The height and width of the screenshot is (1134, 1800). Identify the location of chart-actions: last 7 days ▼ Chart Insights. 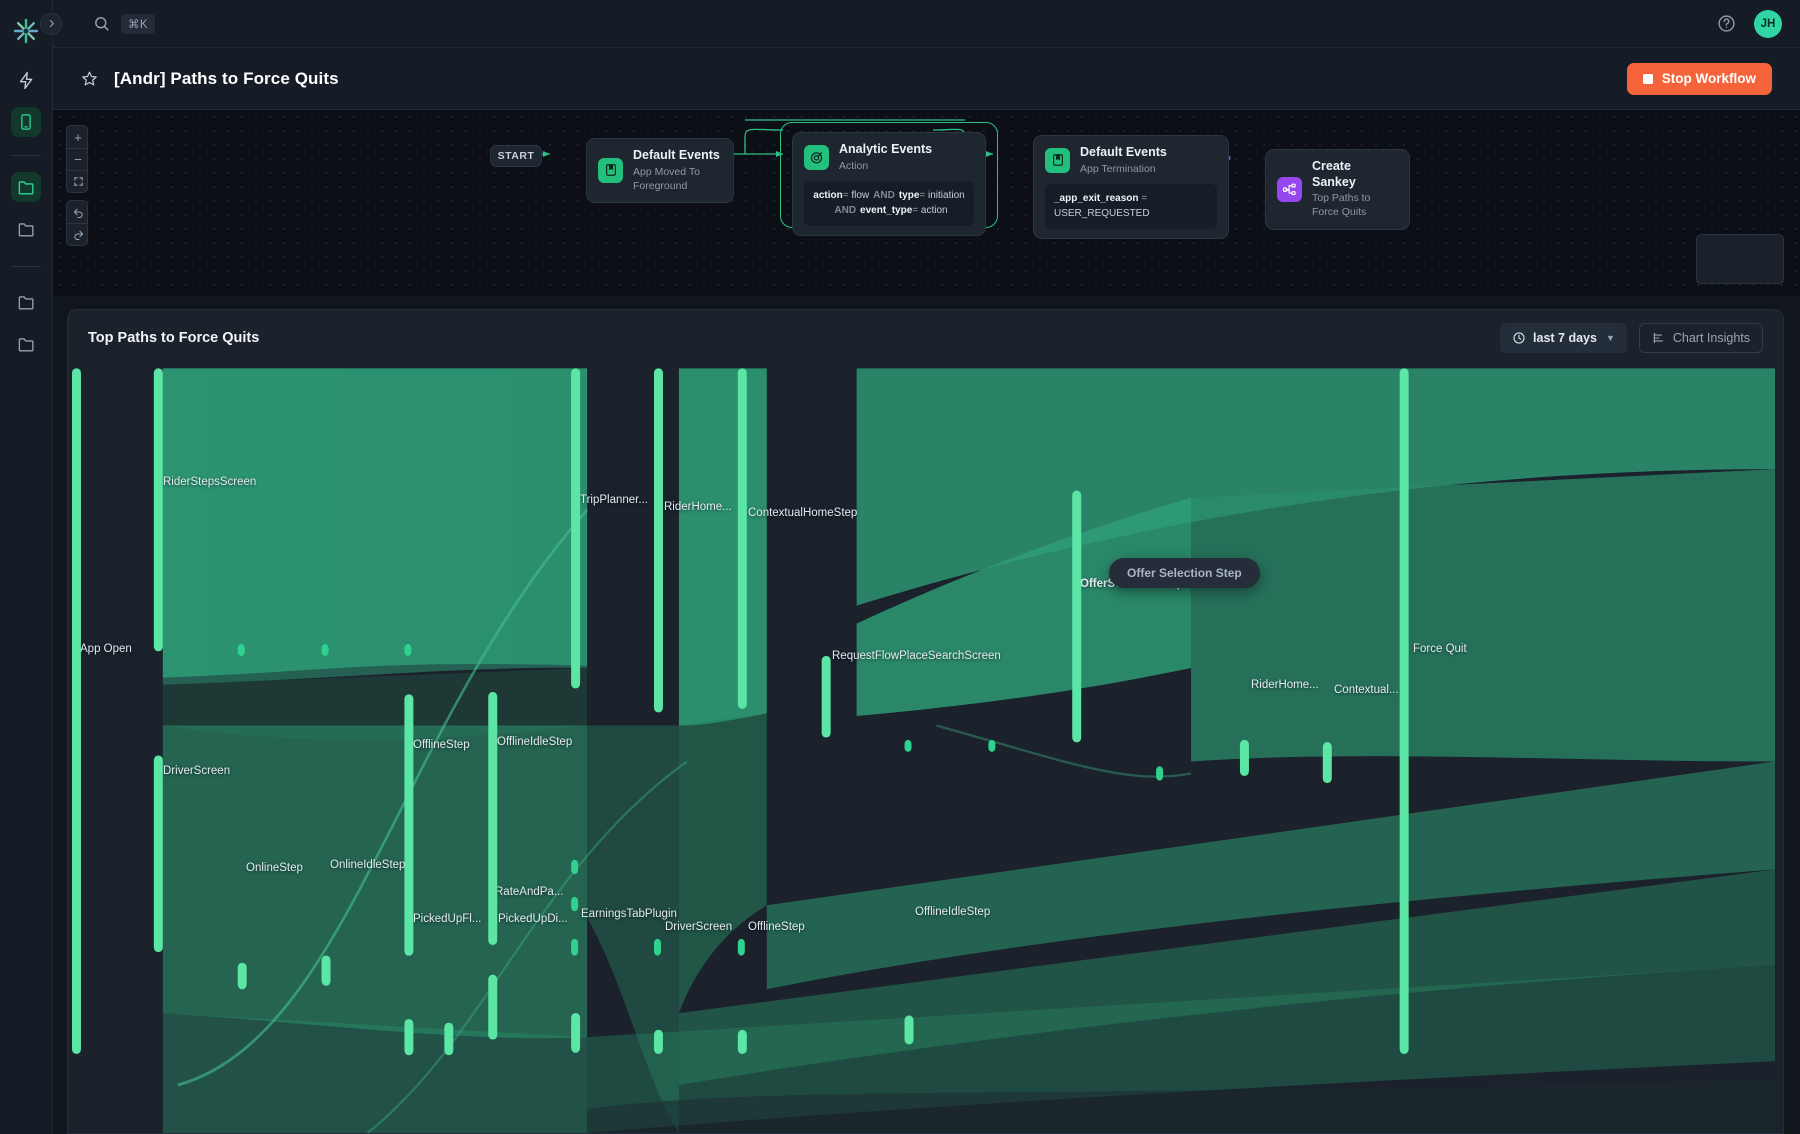
(1631, 338).